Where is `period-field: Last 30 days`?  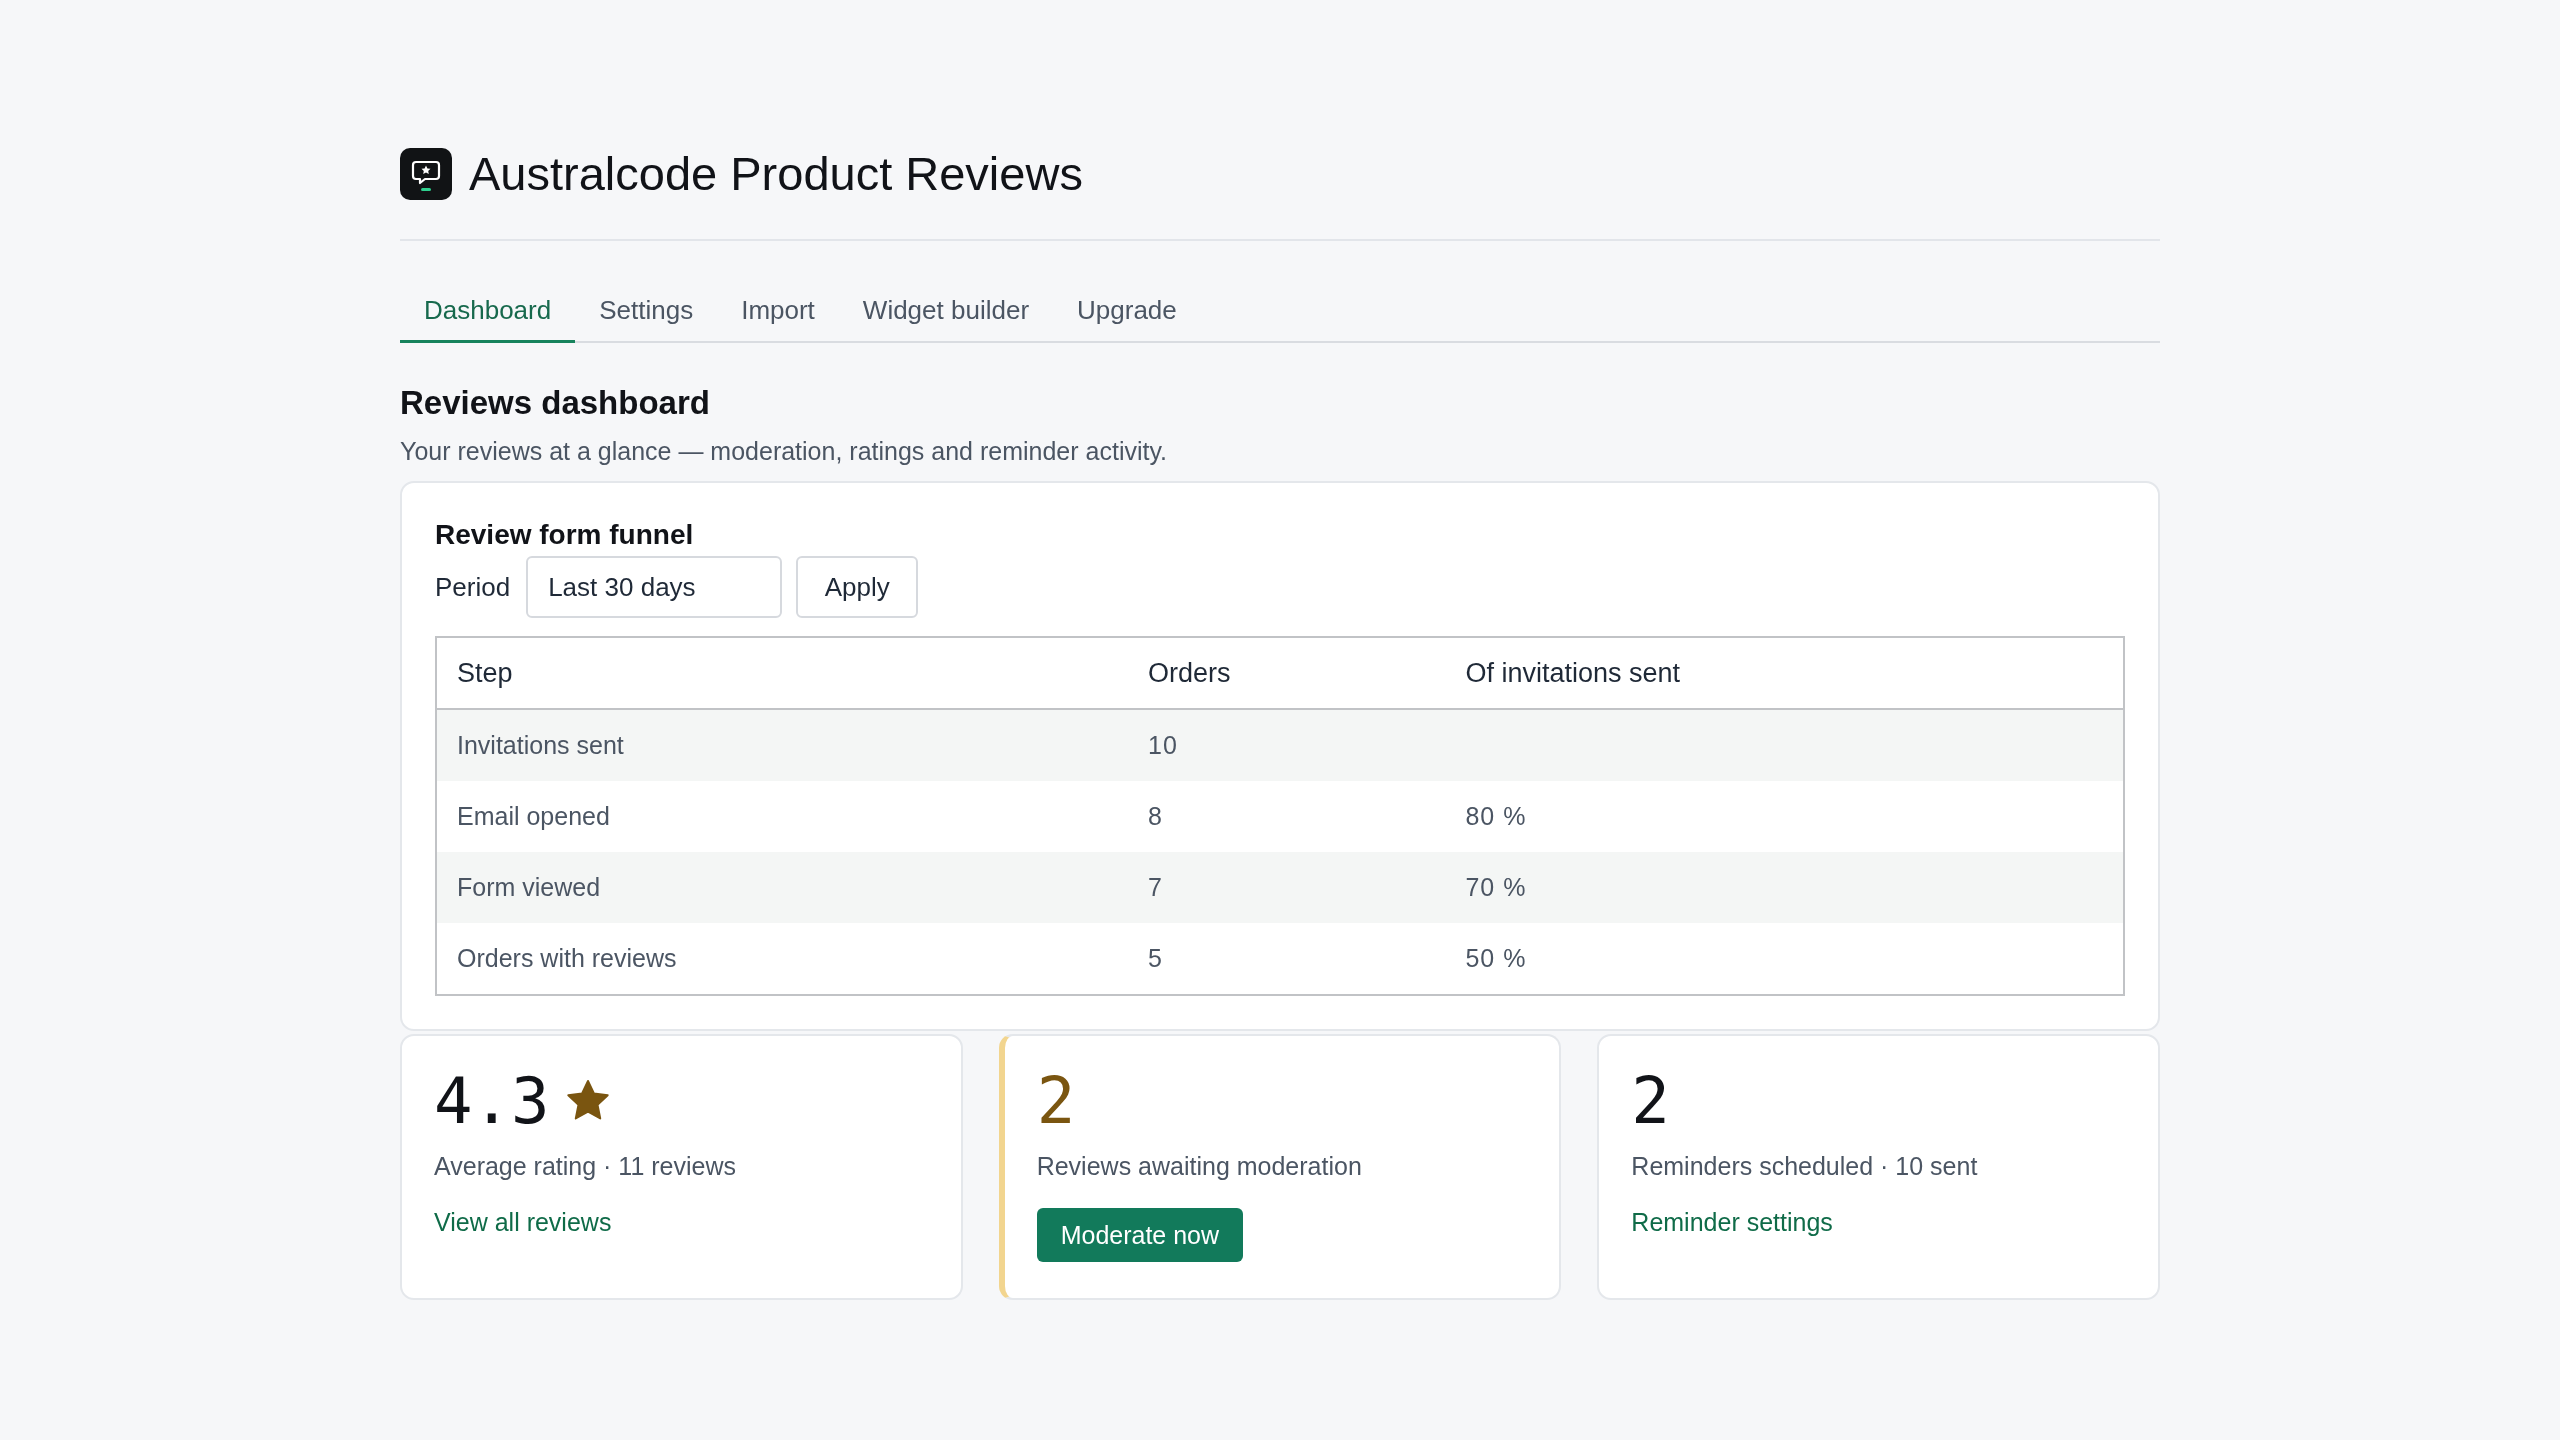
period-field: Last 30 days is located at coordinates (654, 587).